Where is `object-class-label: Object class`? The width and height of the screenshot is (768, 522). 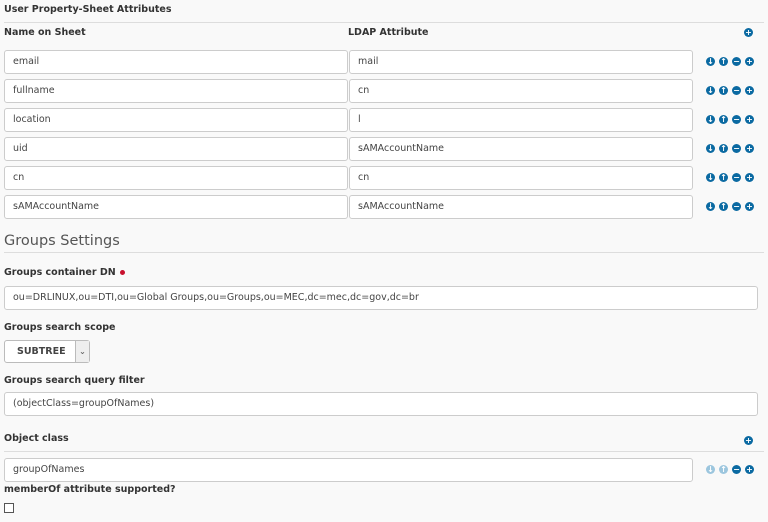 object-class-label: Object class is located at coordinates (36, 438).